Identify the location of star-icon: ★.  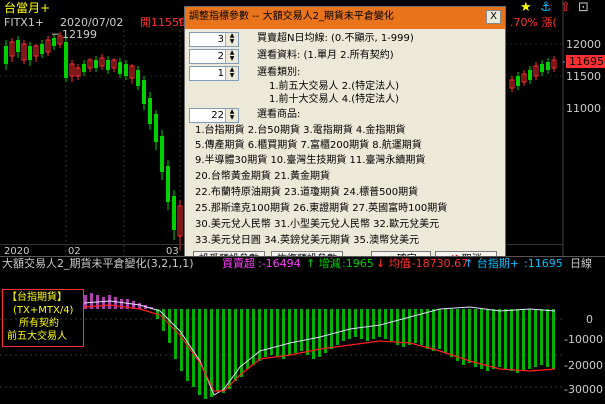
(526, 7).